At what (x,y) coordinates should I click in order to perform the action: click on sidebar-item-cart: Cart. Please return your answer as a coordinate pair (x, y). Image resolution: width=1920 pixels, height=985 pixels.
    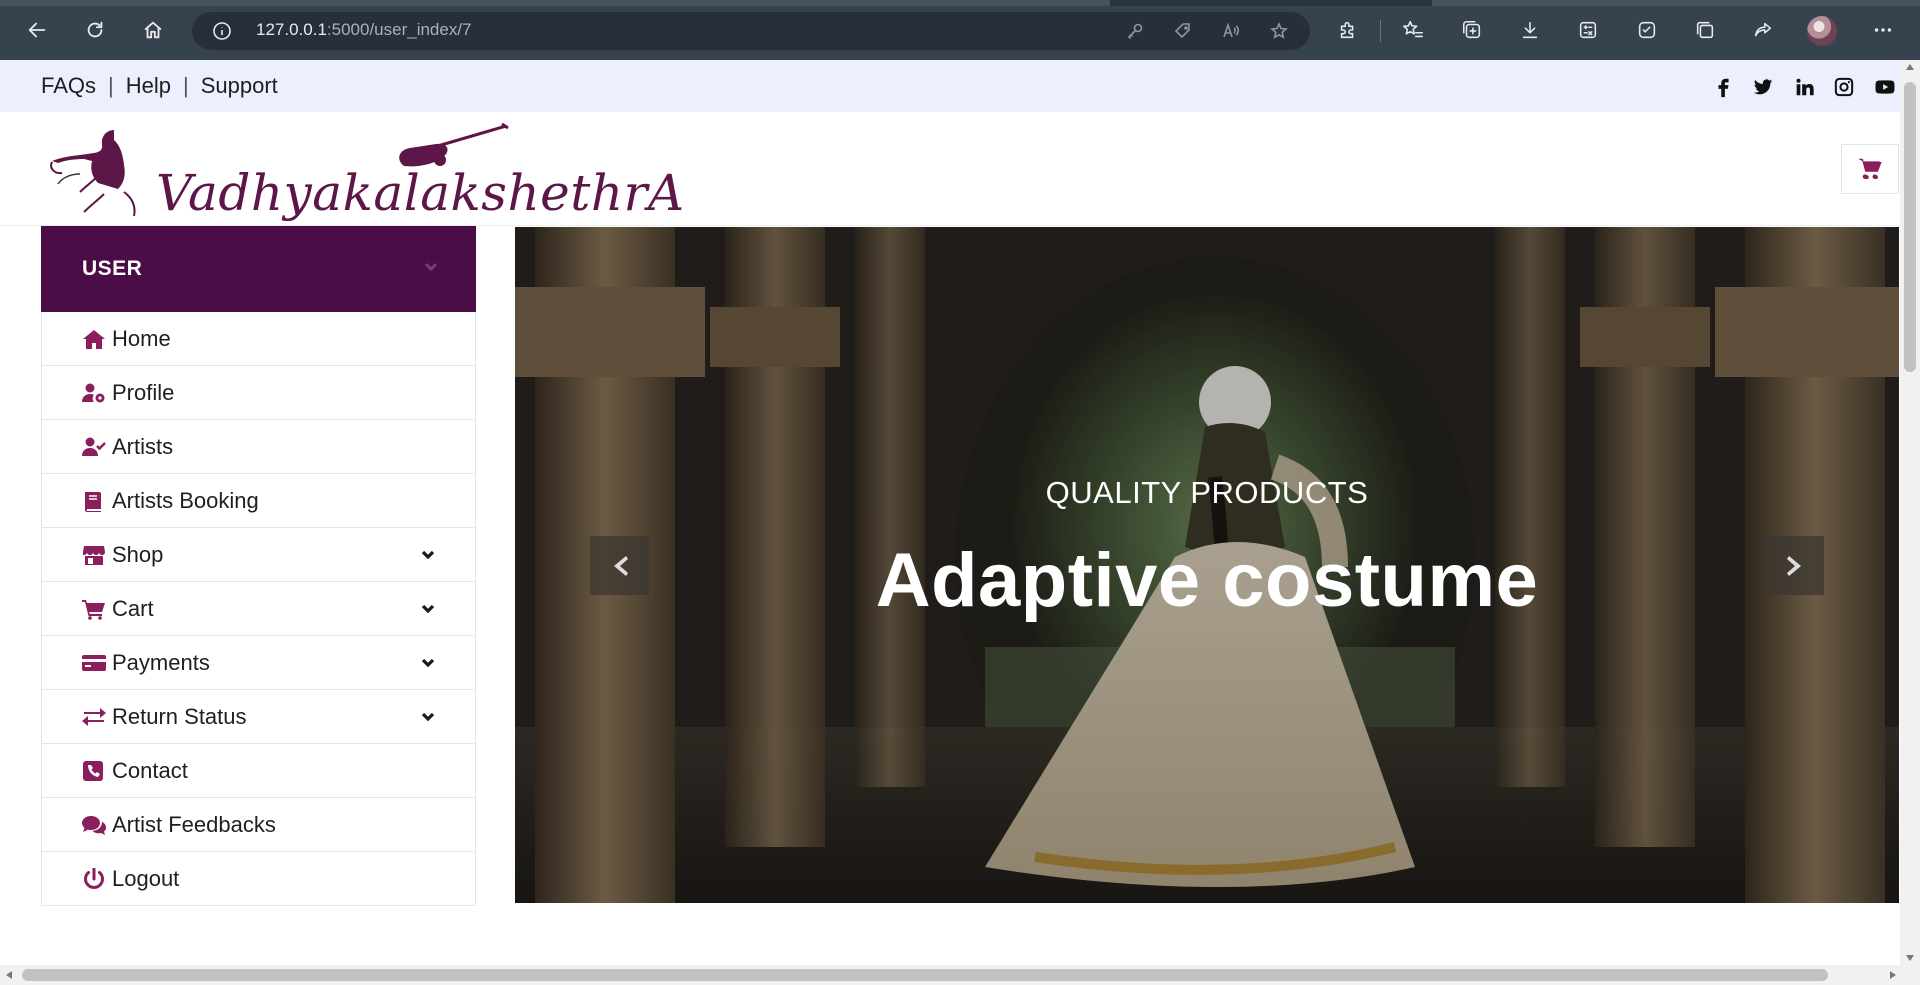
    Looking at the image, I should click on (258, 609).